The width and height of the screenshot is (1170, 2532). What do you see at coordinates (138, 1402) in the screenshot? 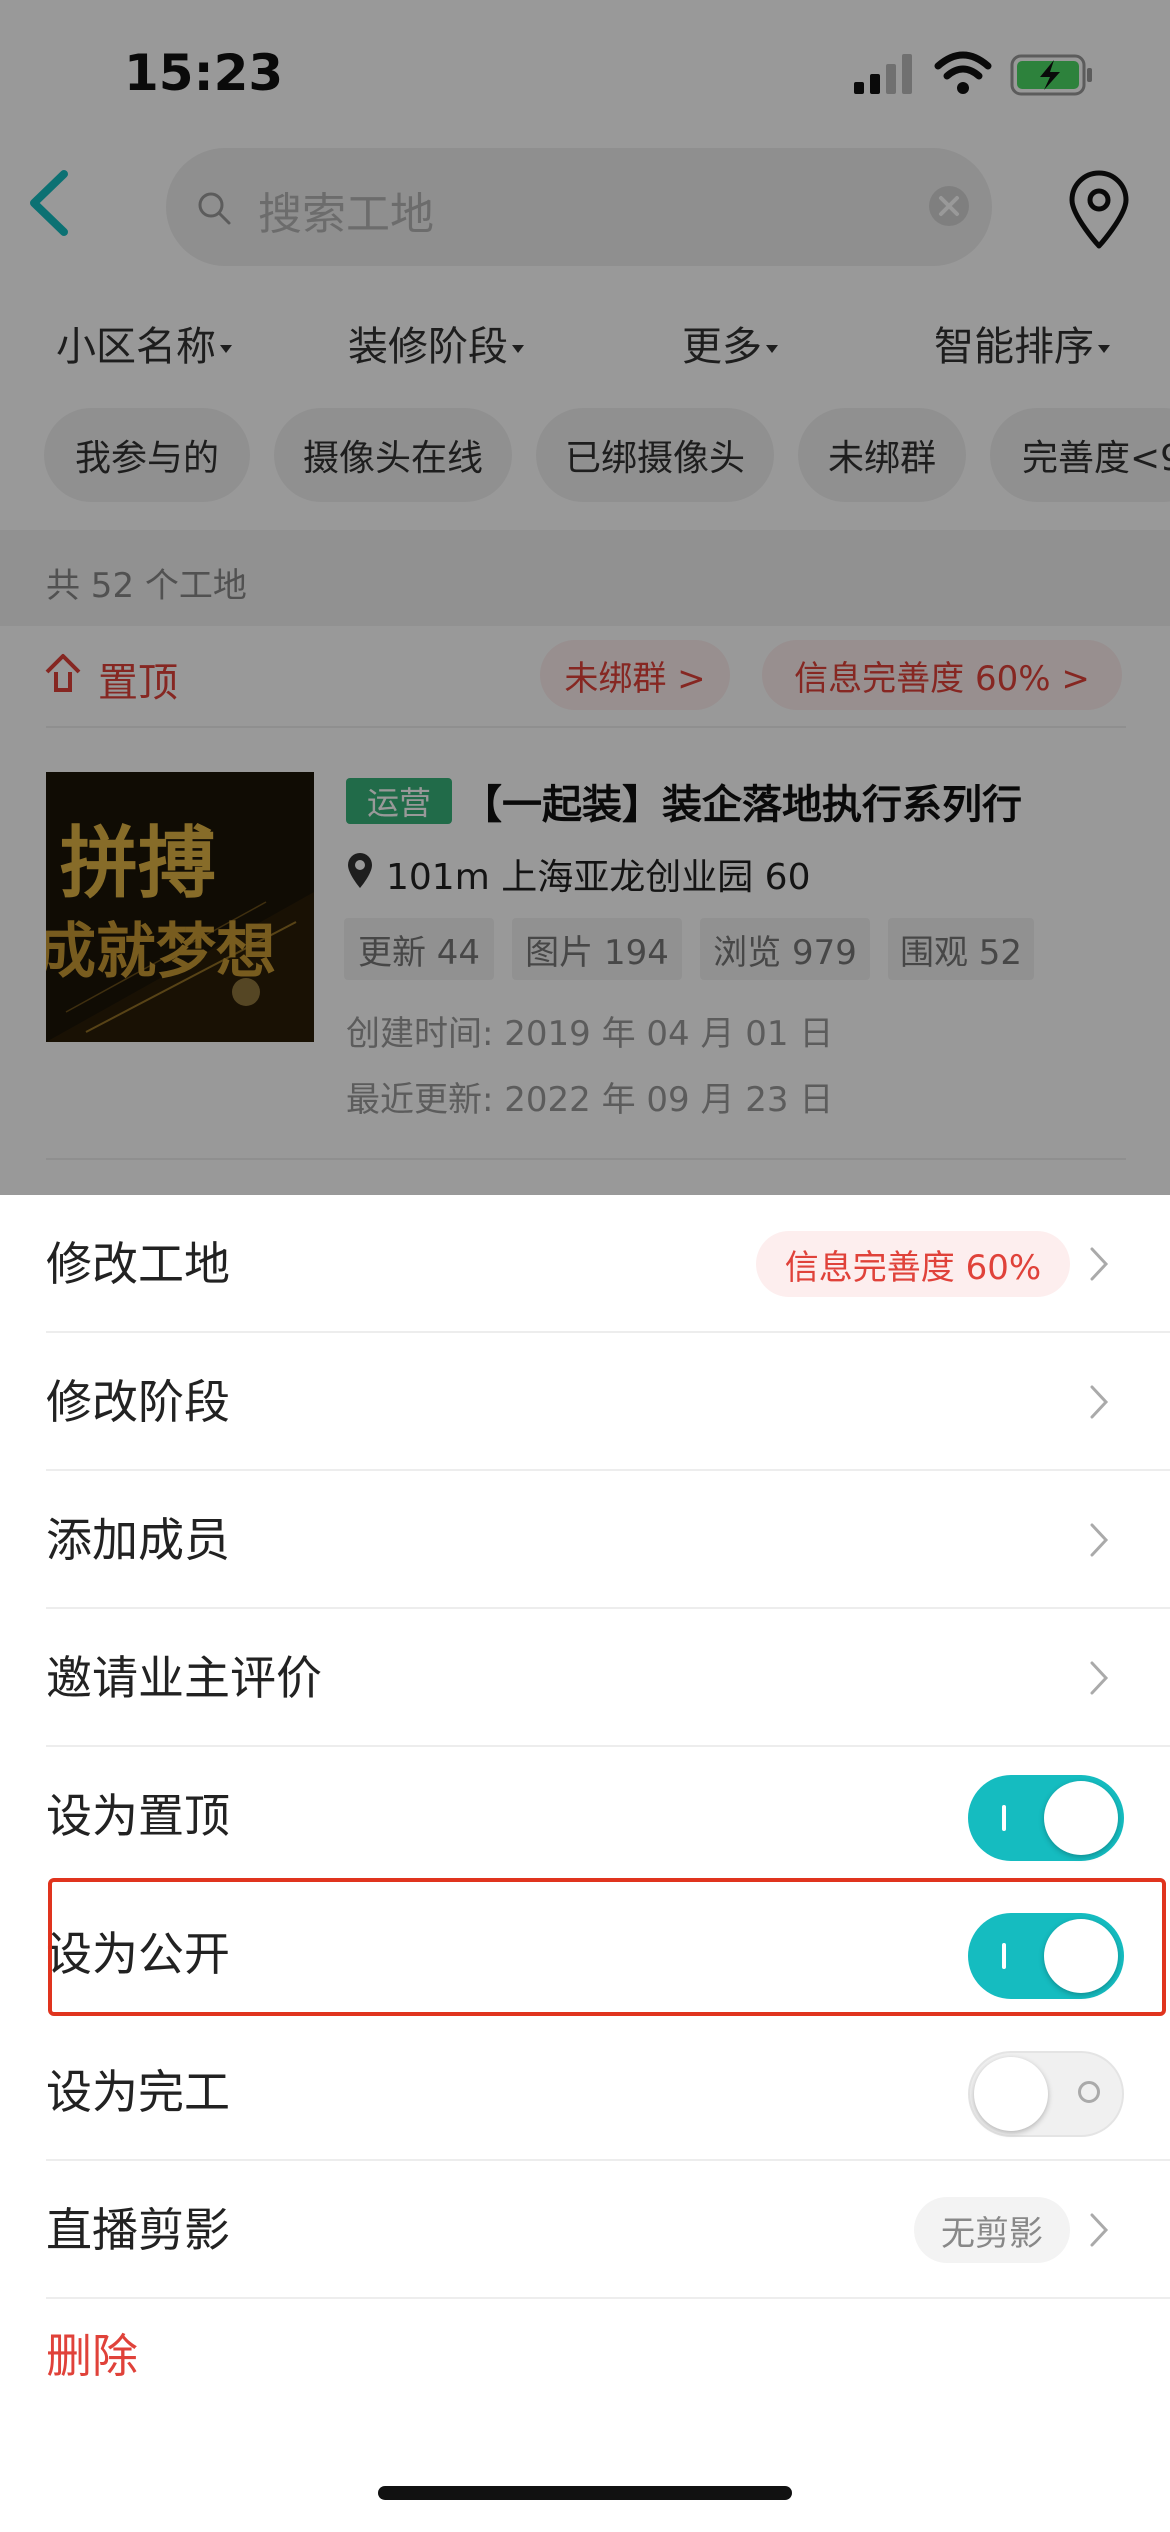
I see `row-label: 修改阶段` at bounding box center [138, 1402].